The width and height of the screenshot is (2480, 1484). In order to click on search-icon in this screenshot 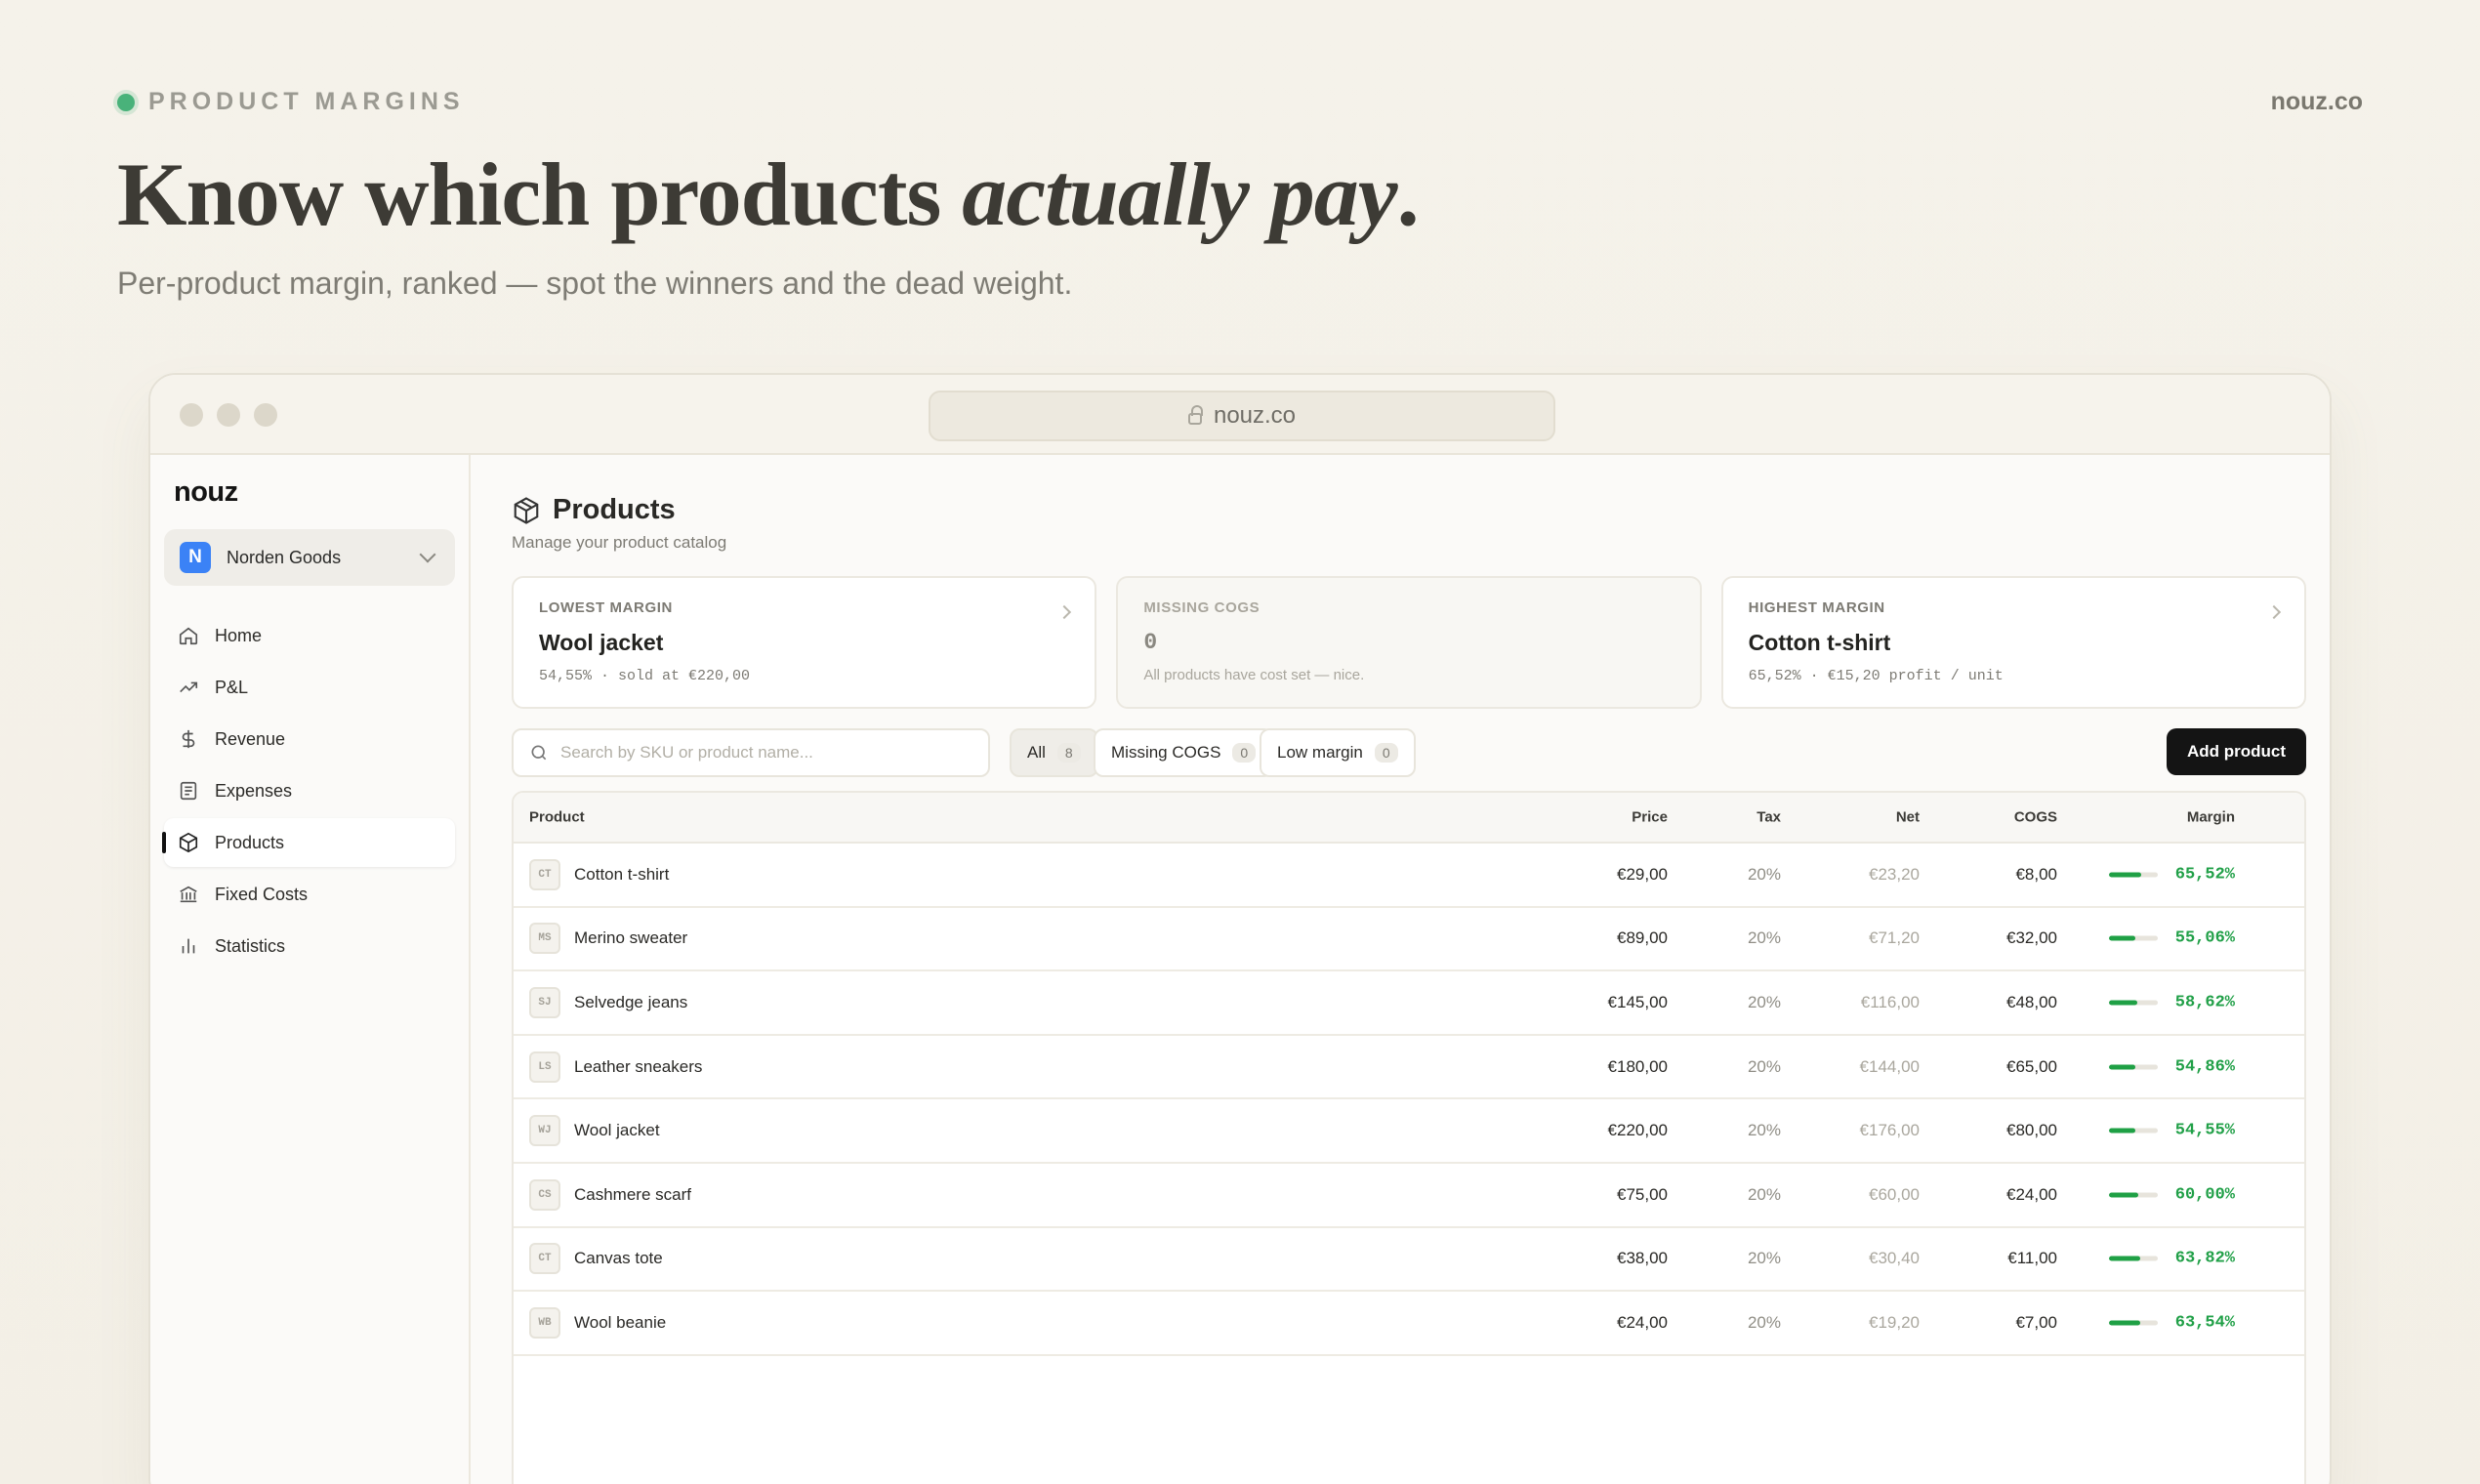, I will do `click(539, 753)`.